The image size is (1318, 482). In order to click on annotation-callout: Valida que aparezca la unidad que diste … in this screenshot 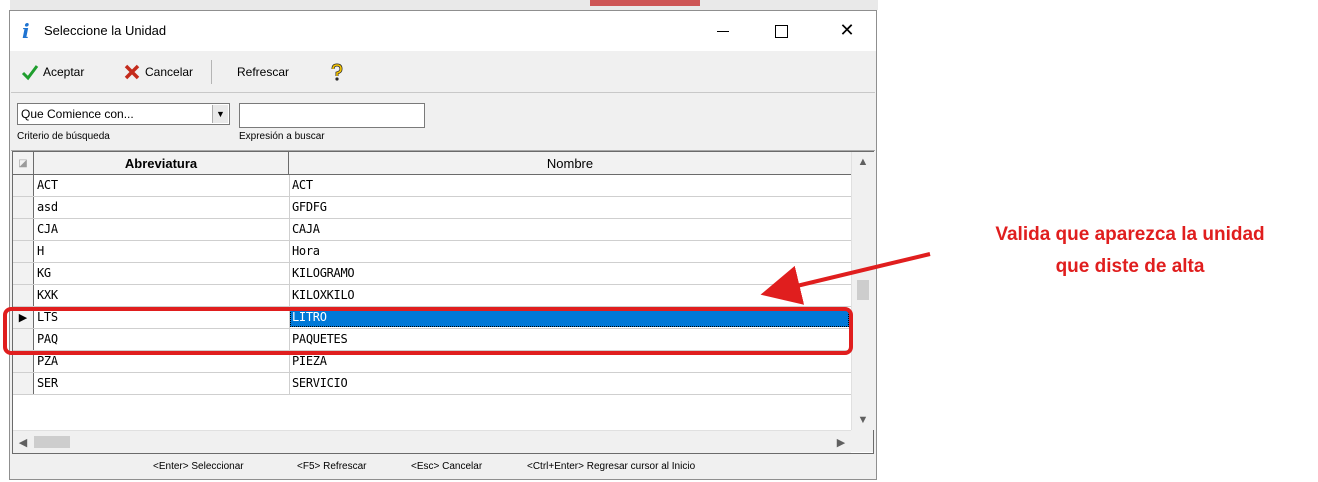, I will do `click(1130, 251)`.